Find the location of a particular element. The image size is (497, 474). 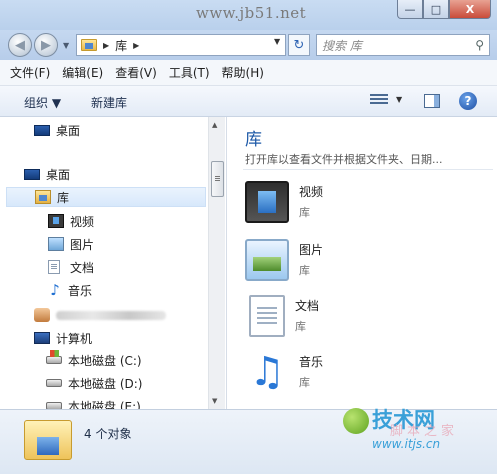

search-input: 搜索 库 ⚲ is located at coordinates (403, 45).